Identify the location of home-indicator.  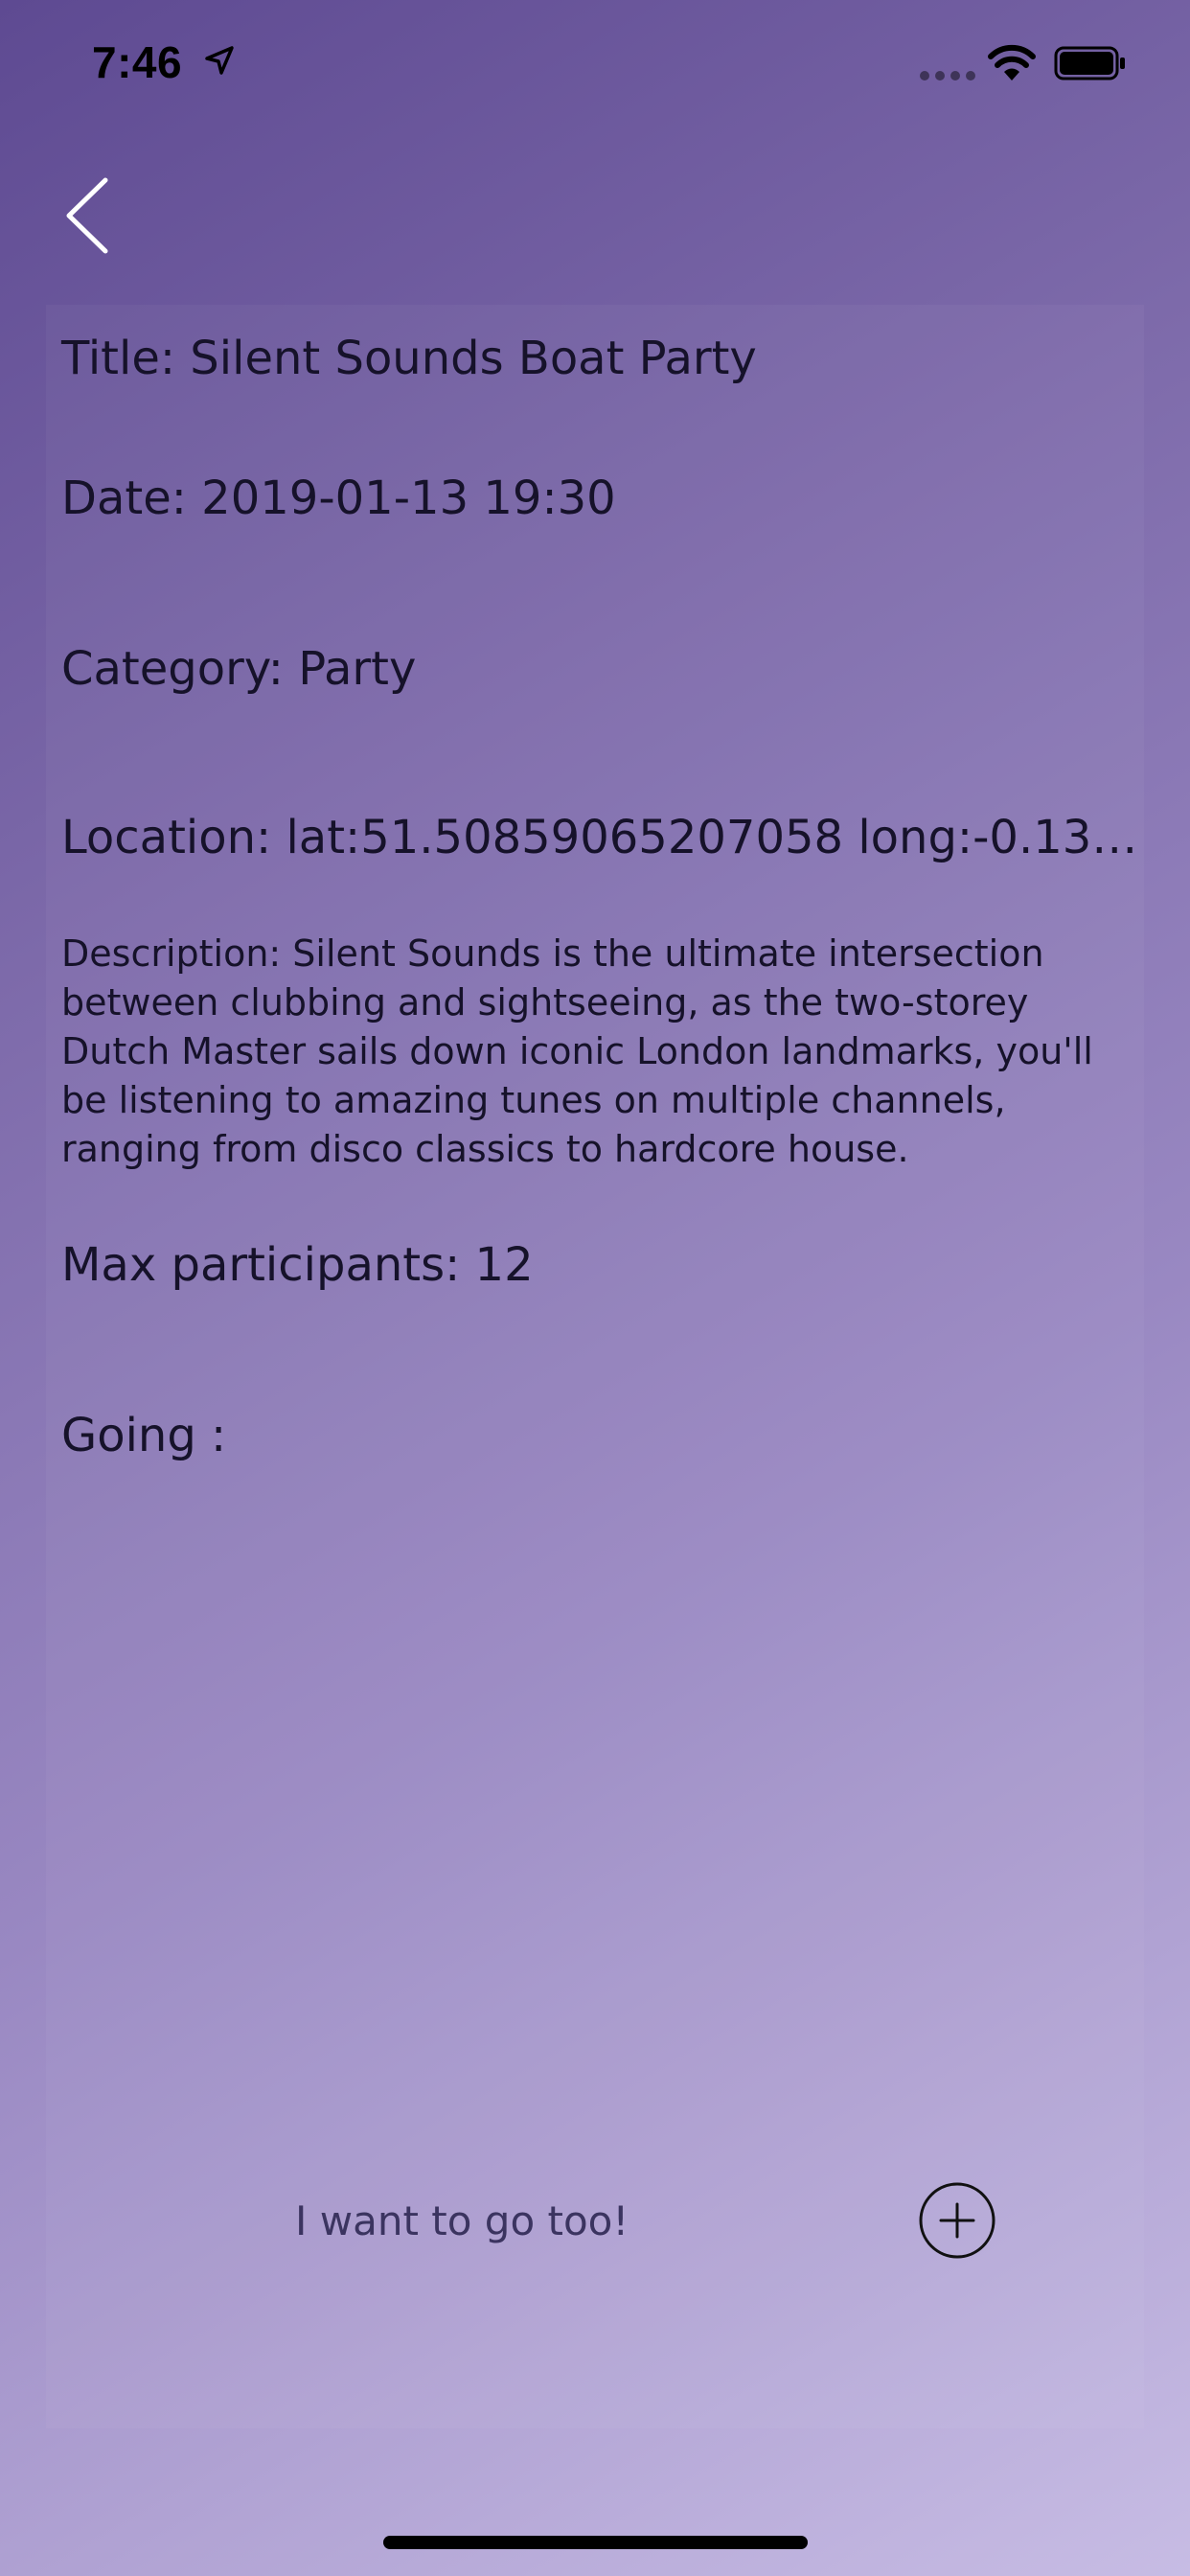
(595, 2542).